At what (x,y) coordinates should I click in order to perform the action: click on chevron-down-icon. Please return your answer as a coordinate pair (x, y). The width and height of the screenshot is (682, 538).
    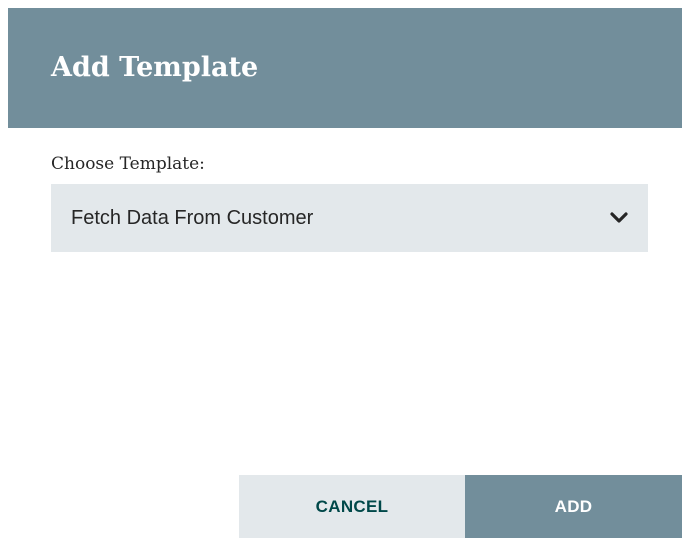
    Looking at the image, I should click on (619, 217).